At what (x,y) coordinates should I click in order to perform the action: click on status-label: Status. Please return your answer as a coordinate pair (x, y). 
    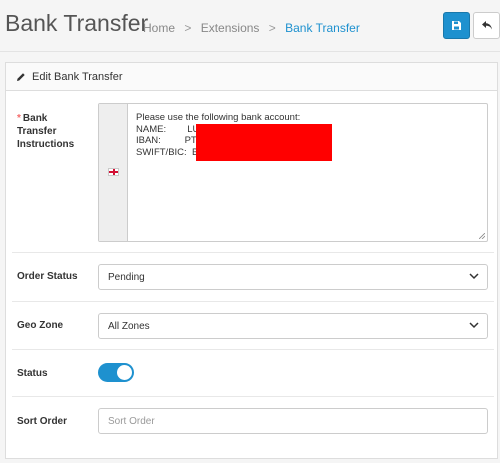
    Looking at the image, I should click on (32, 373).